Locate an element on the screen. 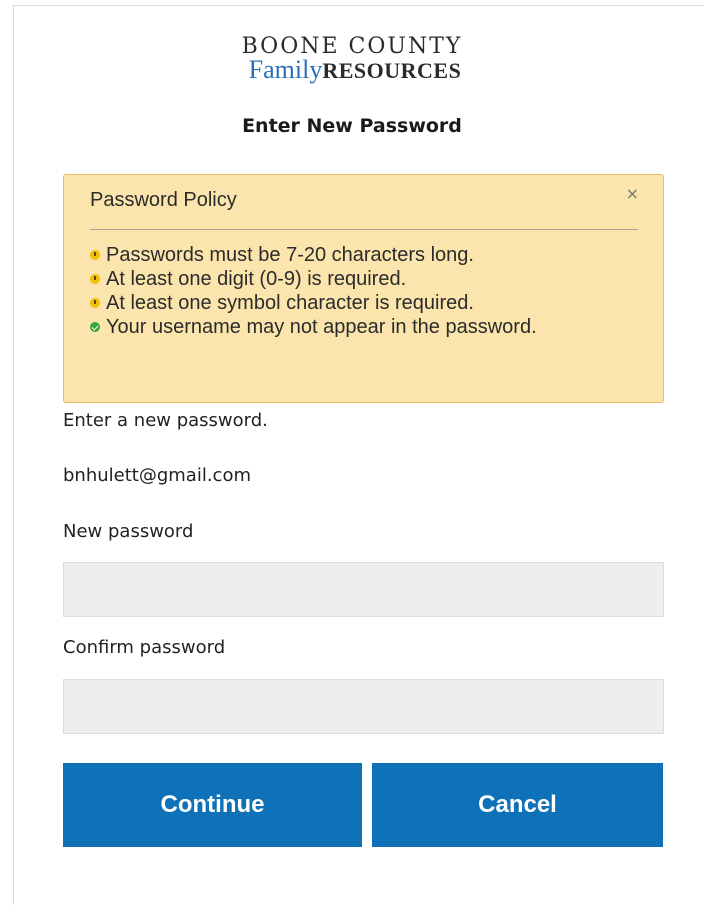  close-icon: × is located at coordinates (632, 193).